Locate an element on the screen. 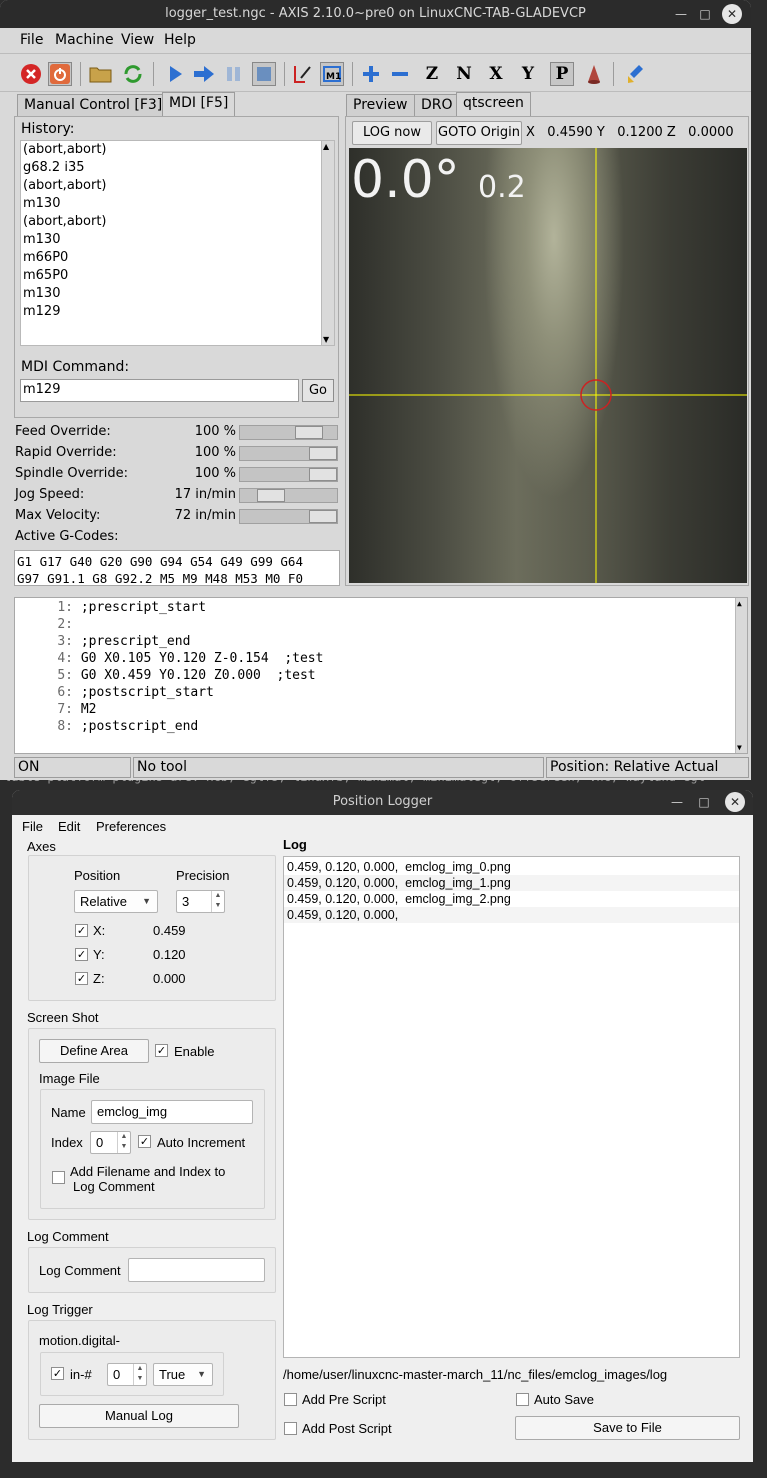 This screenshot has height=1478, width=767. log-now-button: LOG now is located at coordinates (392, 133).